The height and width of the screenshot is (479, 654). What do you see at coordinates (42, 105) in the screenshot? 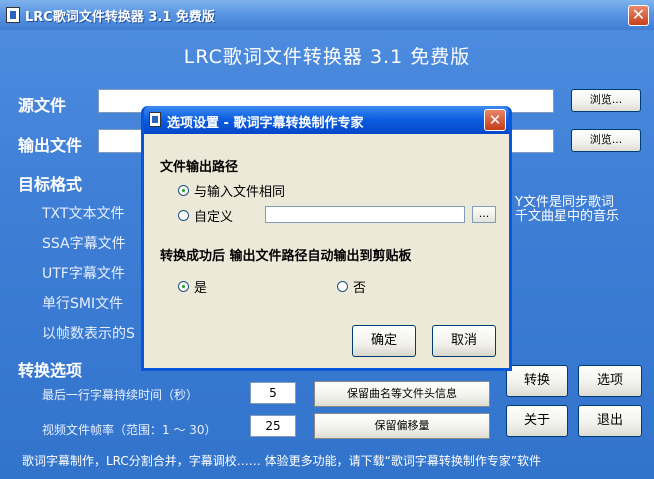
I see `source-file-label: 源文件` at bounding box center [42, 105].